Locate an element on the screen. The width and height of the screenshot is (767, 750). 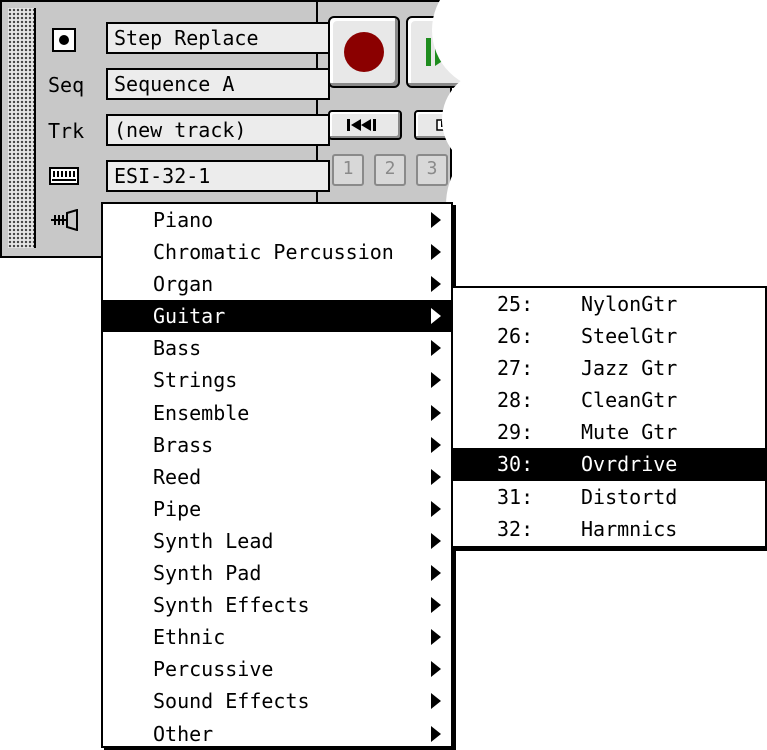
menu-item-synth-pad: Synth Pad is located at coordinates (277, 573).